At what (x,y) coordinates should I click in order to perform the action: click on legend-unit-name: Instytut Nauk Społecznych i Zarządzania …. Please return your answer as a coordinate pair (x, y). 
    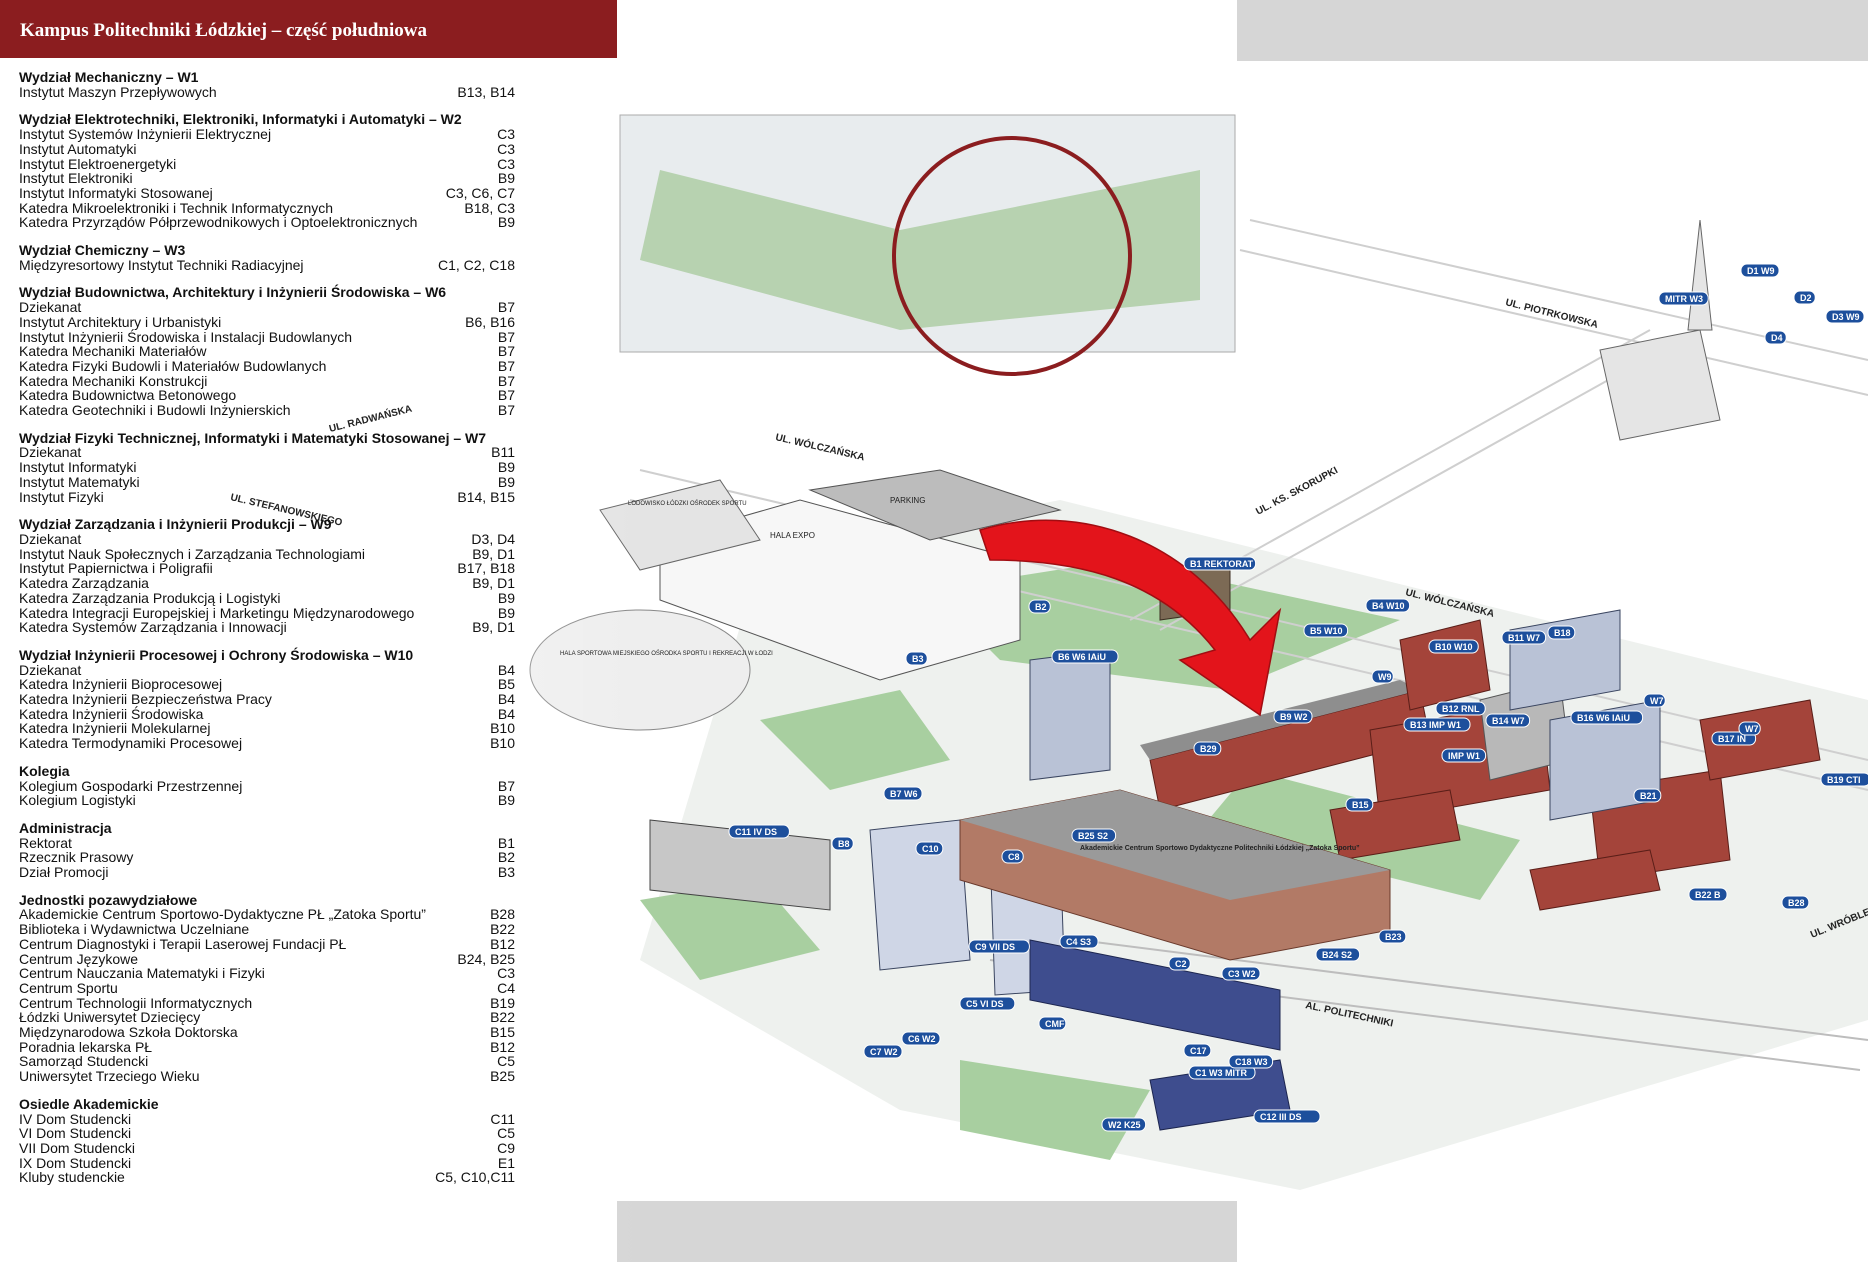
    Looking at the image, I should click on (192, 553).